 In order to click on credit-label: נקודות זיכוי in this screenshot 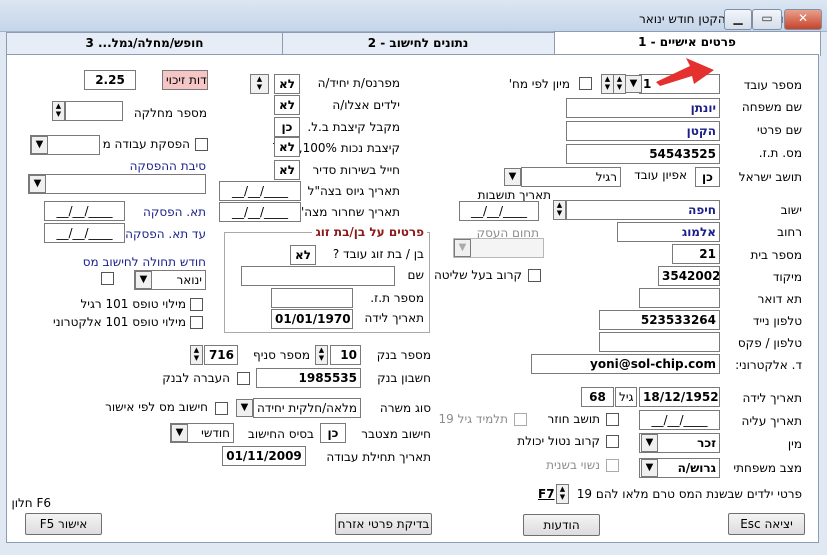, I will do `click(185, 80)`.